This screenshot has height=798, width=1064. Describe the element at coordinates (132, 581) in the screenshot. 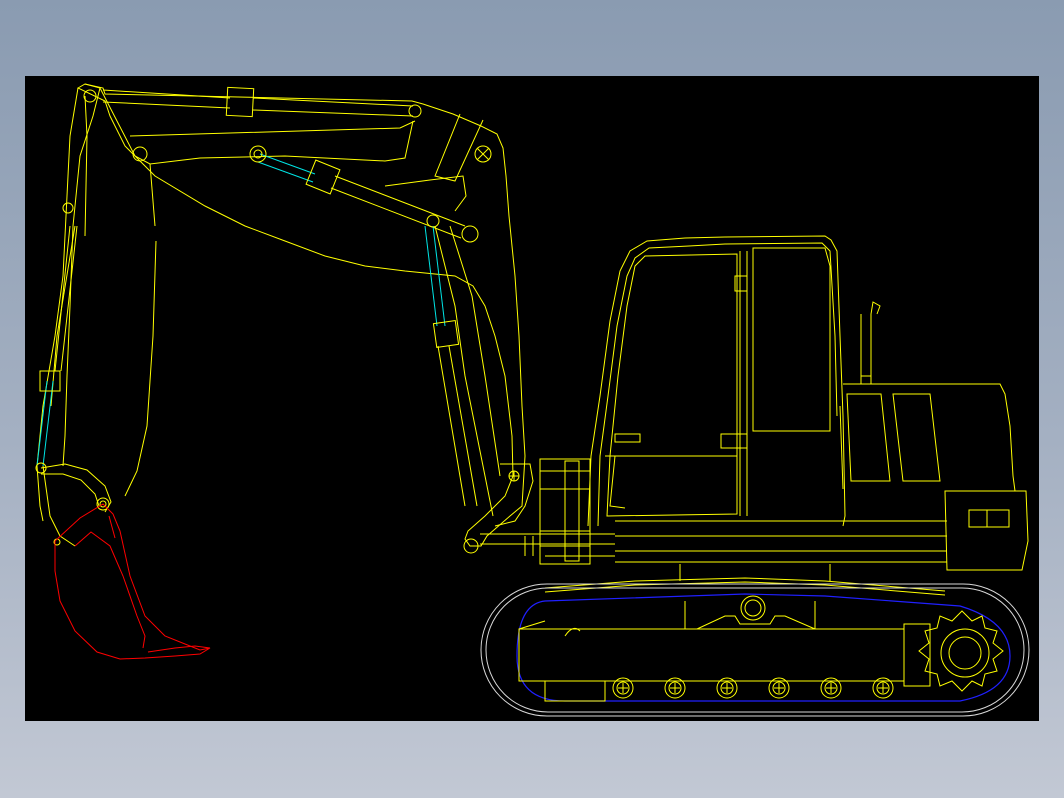

I see `bucket` at that location.